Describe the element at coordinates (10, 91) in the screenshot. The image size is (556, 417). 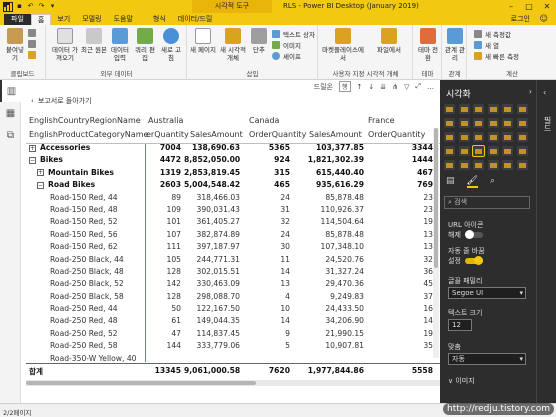
I see `report-view-icon: ▥` at that location.